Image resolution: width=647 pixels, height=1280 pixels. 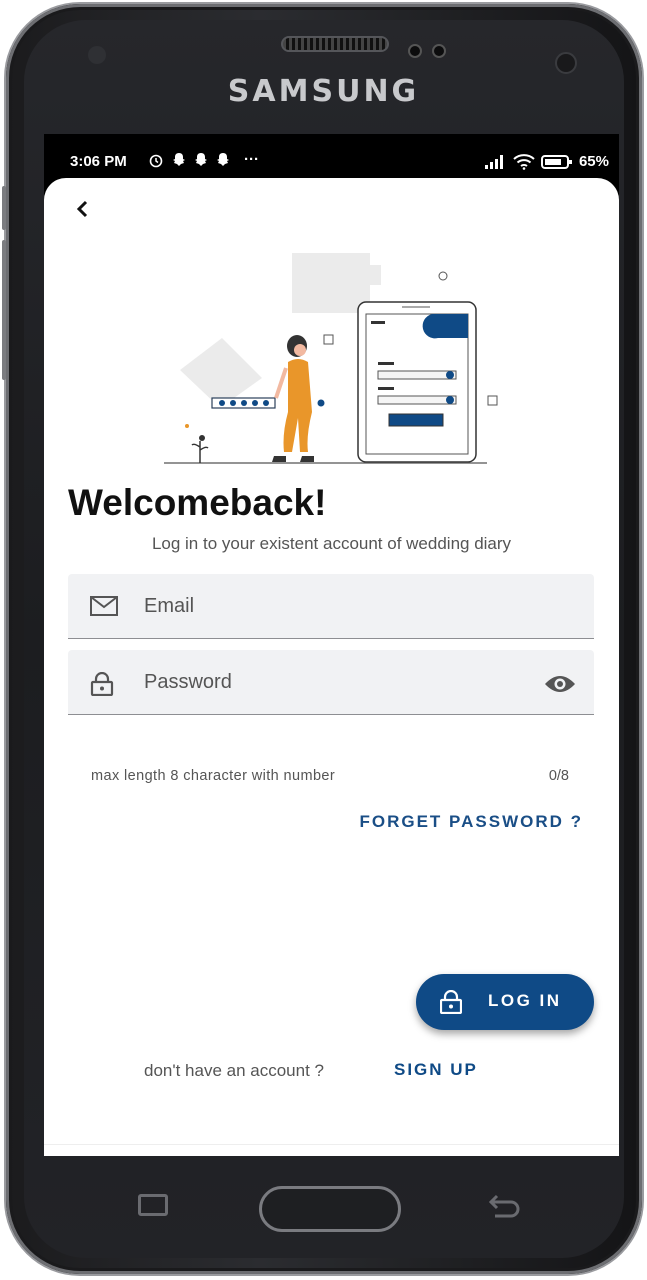 I want to click on hardware-back-icon, so click(x=504, y=1206).